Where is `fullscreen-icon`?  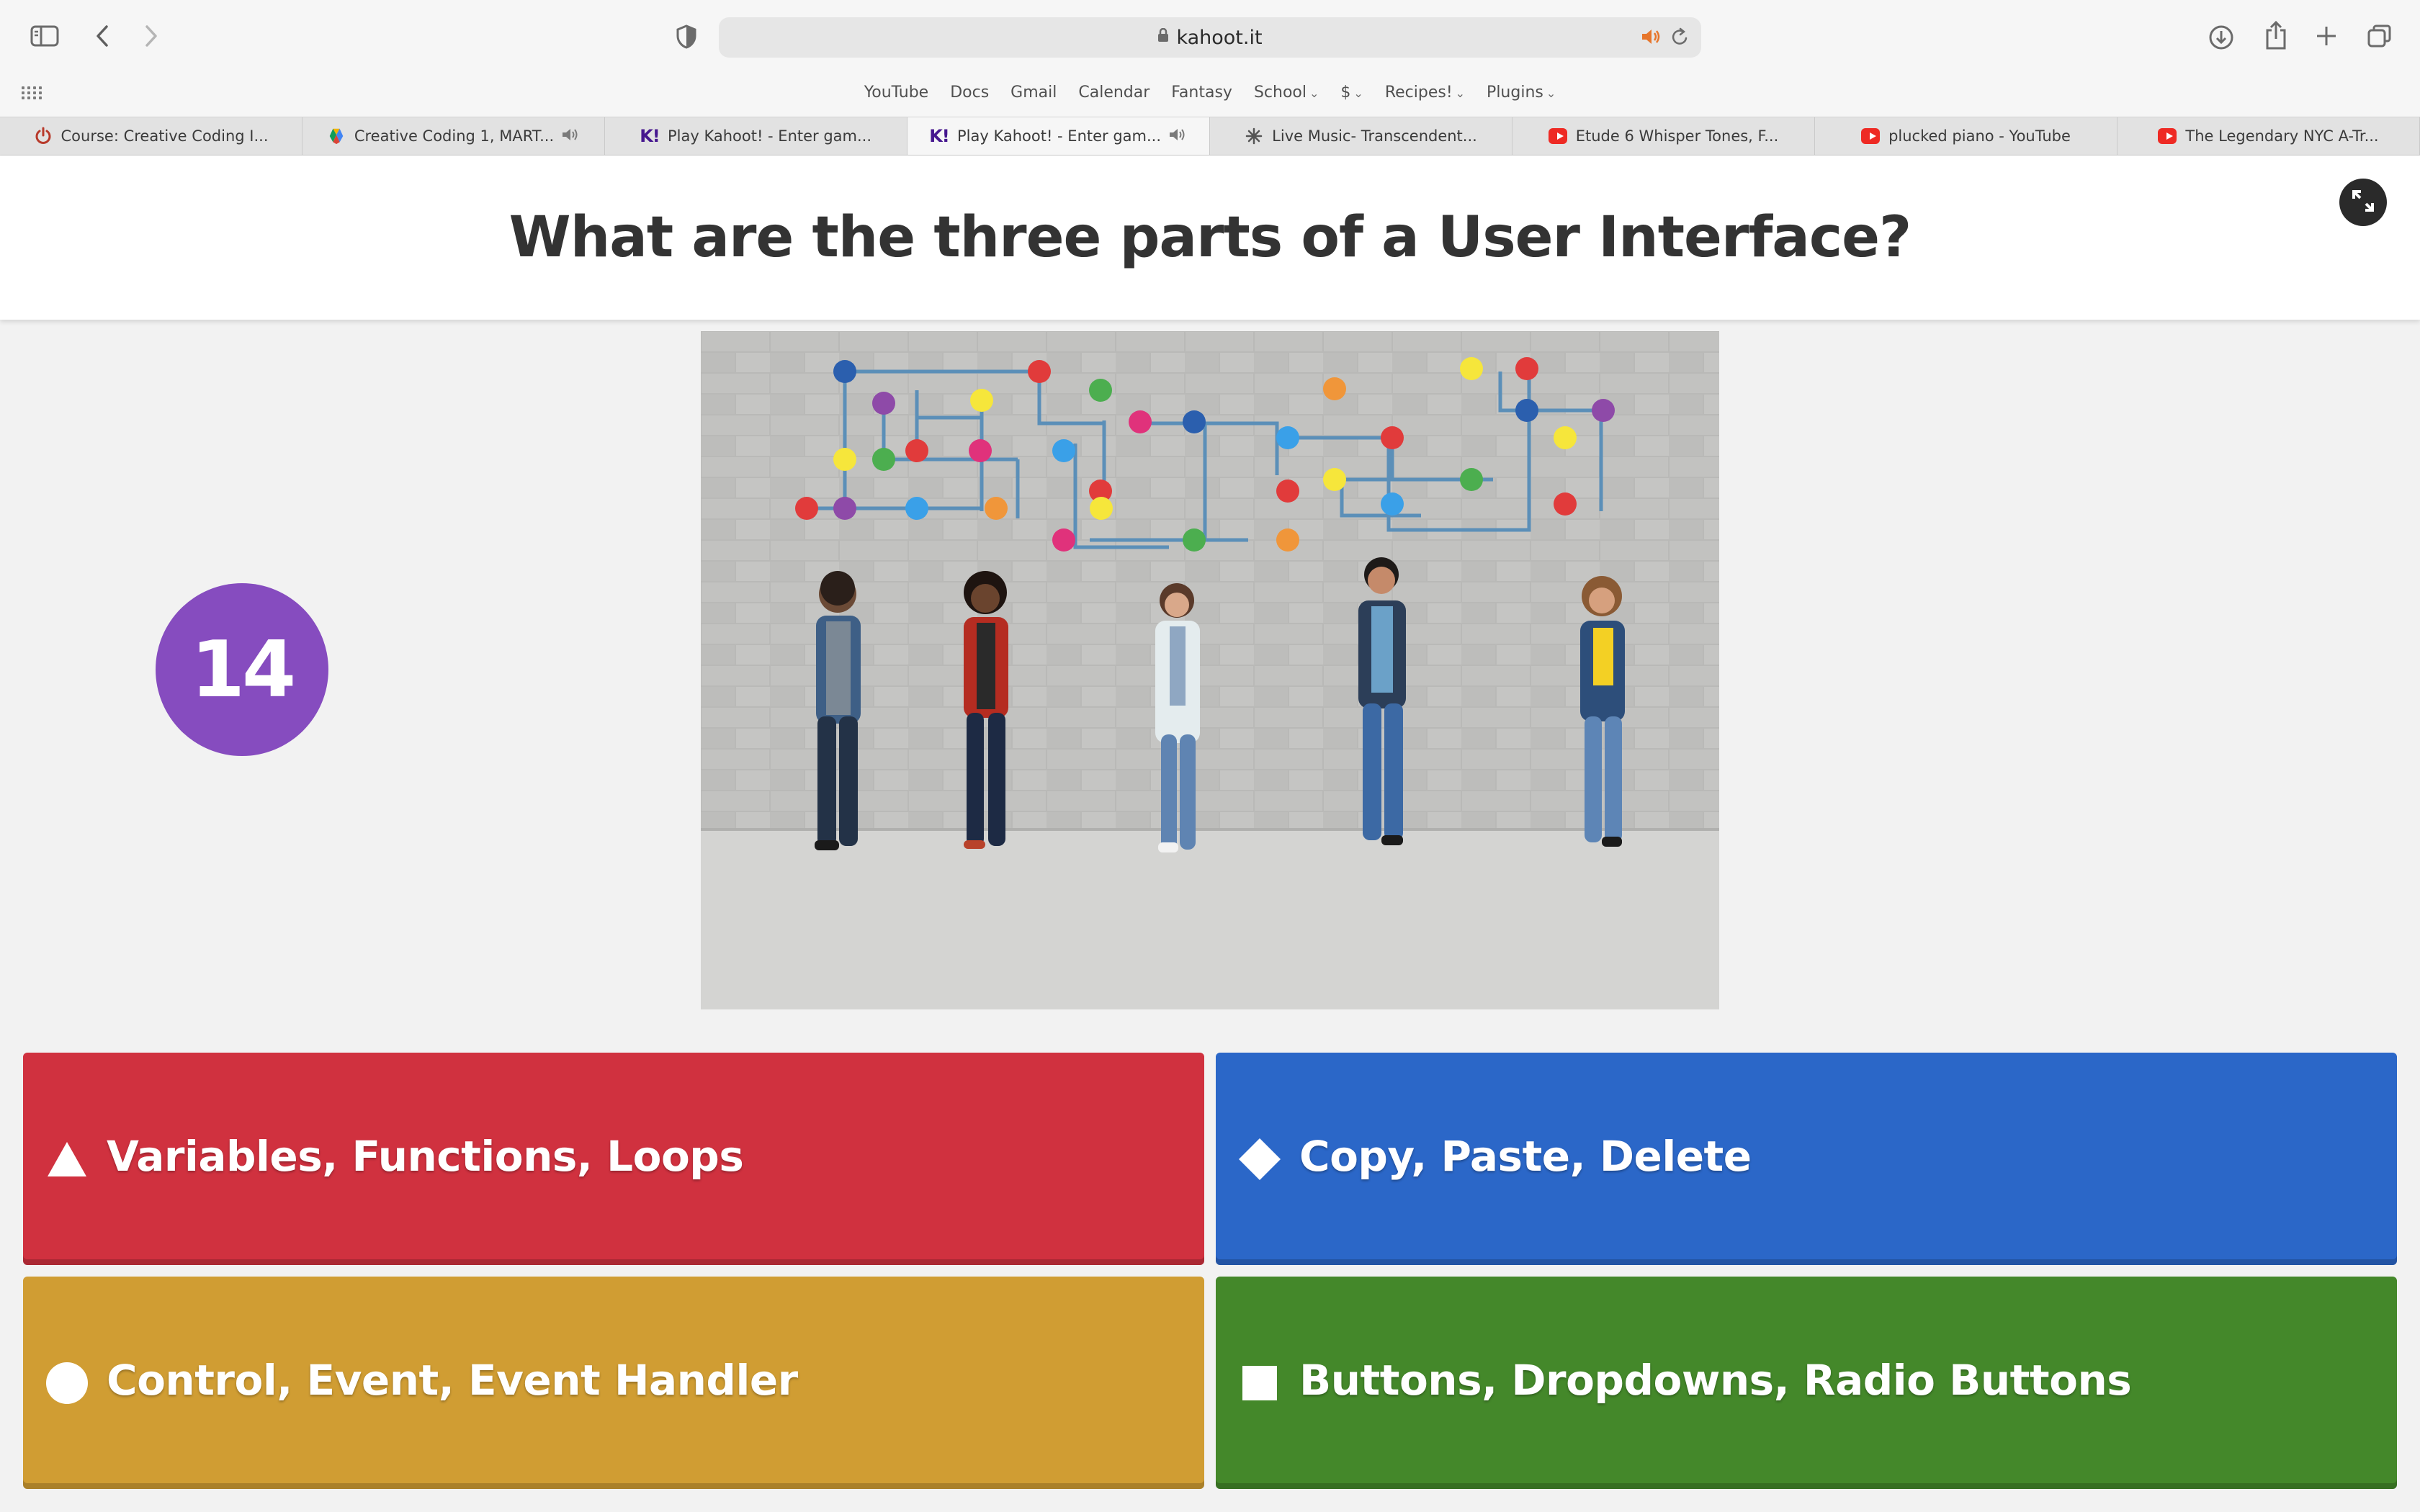 fullscreen-icon is located at coordinates (2363, 202).